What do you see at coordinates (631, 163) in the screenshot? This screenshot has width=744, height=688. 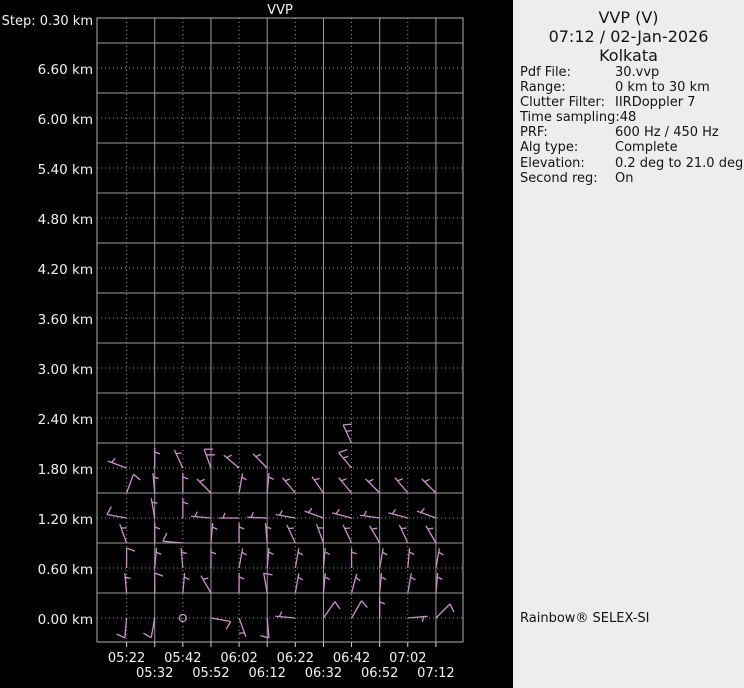 I see `param-row: Elevation: 0.2 deg to 21.0 deg` at bounding box center [631, 163].